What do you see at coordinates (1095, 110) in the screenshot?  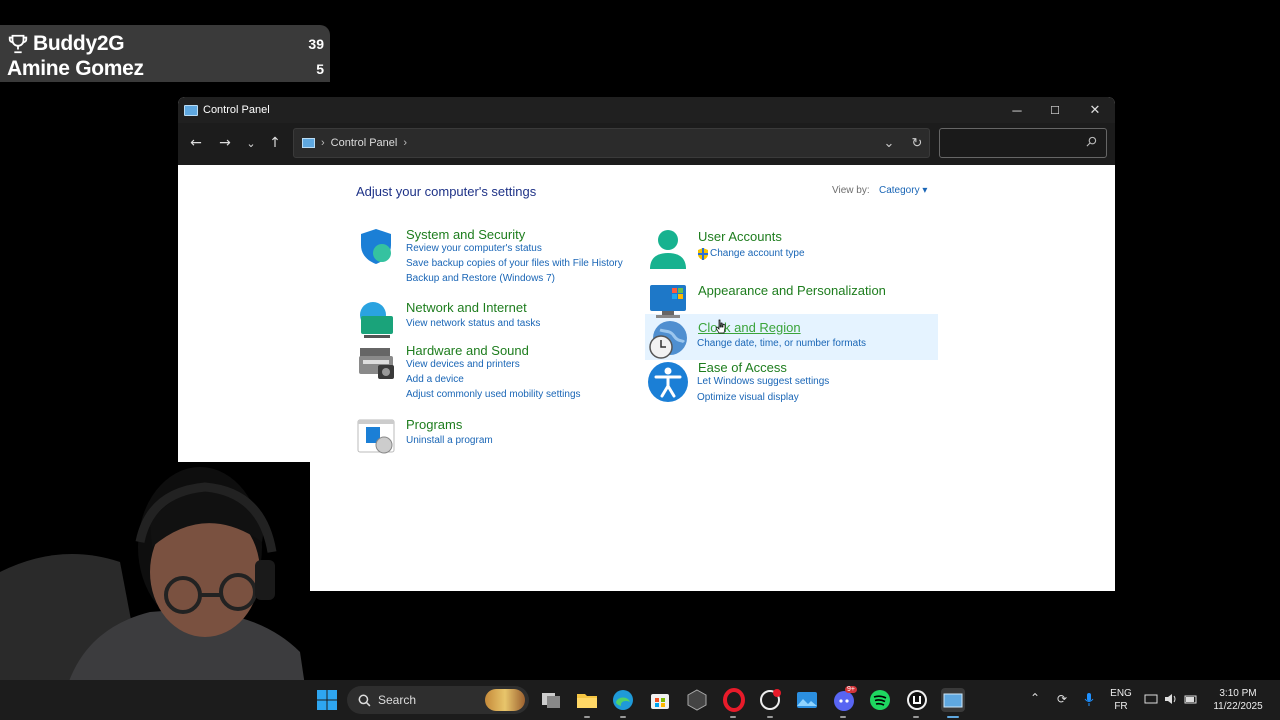 I see `close-button: ✕` at bounding box center [1095, 110].